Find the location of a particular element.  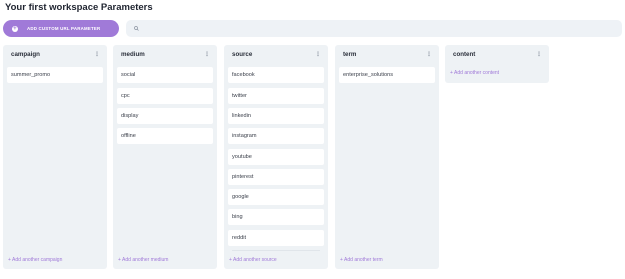

add-custom-url-parameter-label: ADD CUSTOM URL PARAMETER is located at coordinates (64, 28).